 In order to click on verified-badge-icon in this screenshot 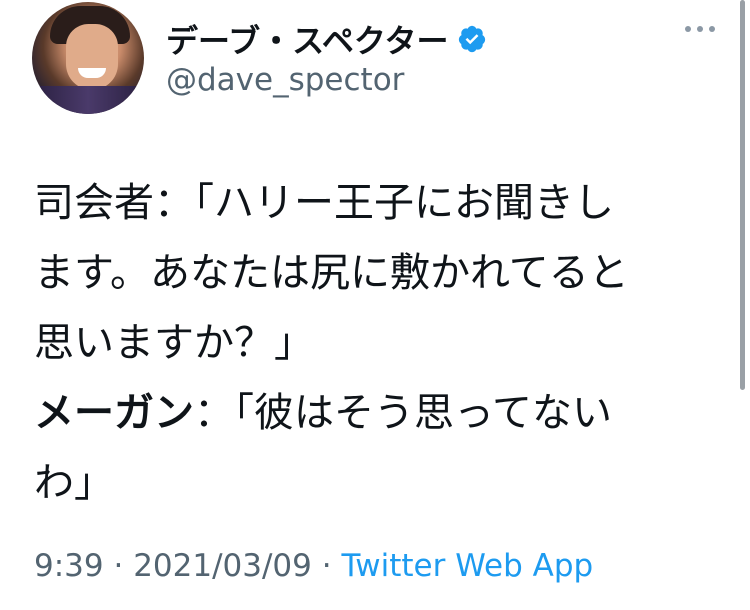, I will do `click(471, 39)`.